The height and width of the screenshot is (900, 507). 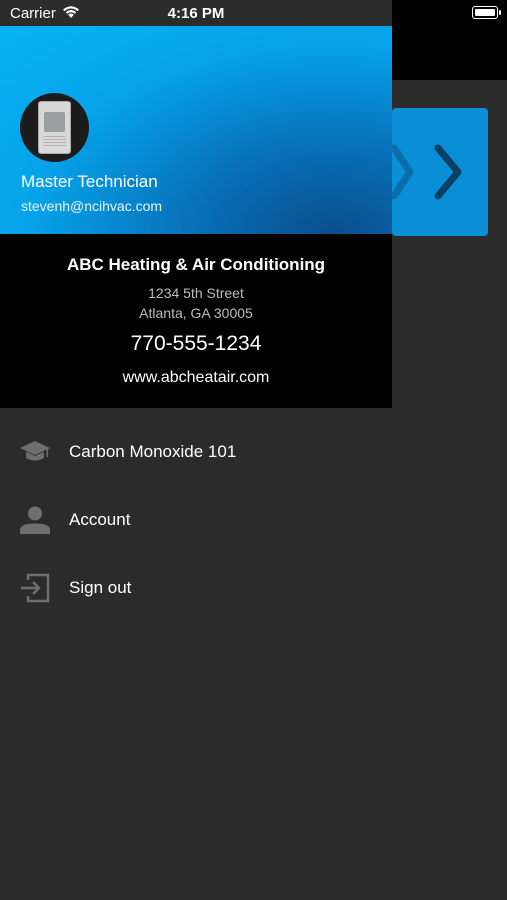 What do you see at coordinates (196, 264) in the screenshot?
I see `company-name: ABC Heating & Air Conditioning` at bounding box center [196, 264].